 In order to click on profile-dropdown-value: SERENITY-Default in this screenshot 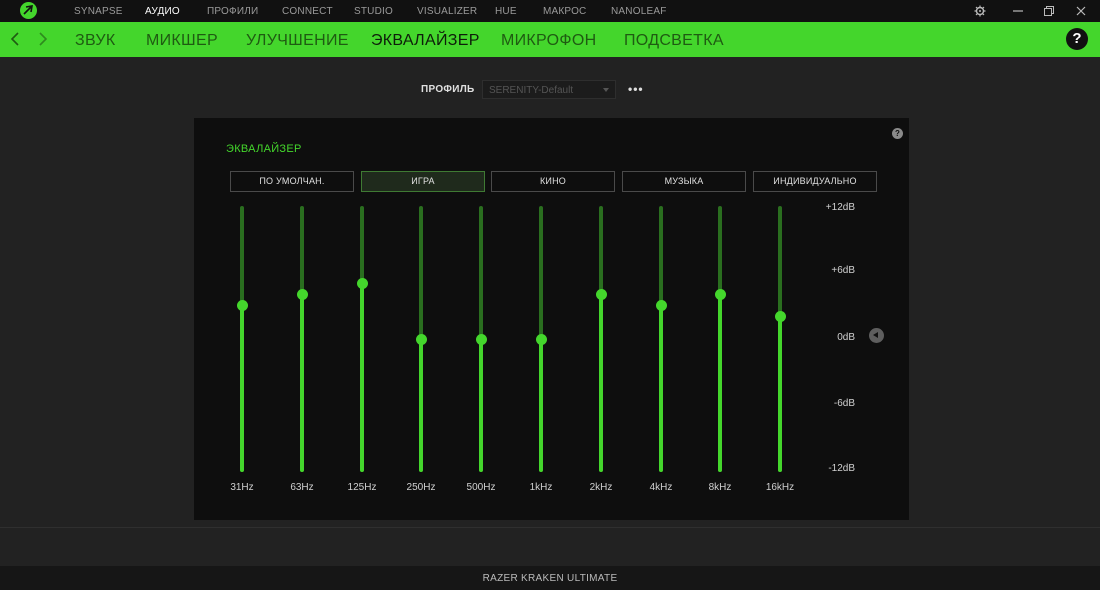, I will do `click(531, 90)`.